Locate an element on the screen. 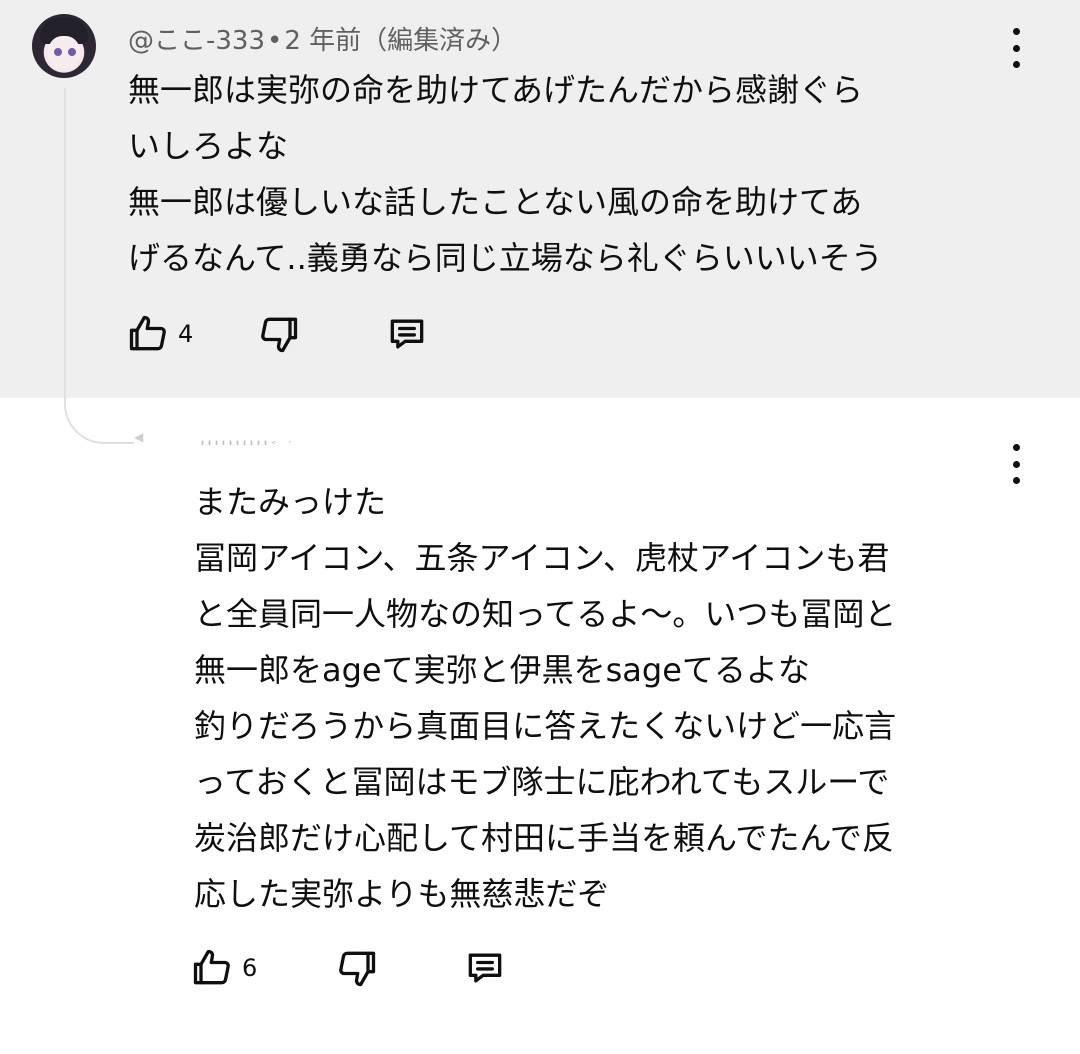 The image size is (1080, 1054). reply-line: 無一郎をageて実弥と伊黒をsageてるよな is located at coordinates (502, 670).